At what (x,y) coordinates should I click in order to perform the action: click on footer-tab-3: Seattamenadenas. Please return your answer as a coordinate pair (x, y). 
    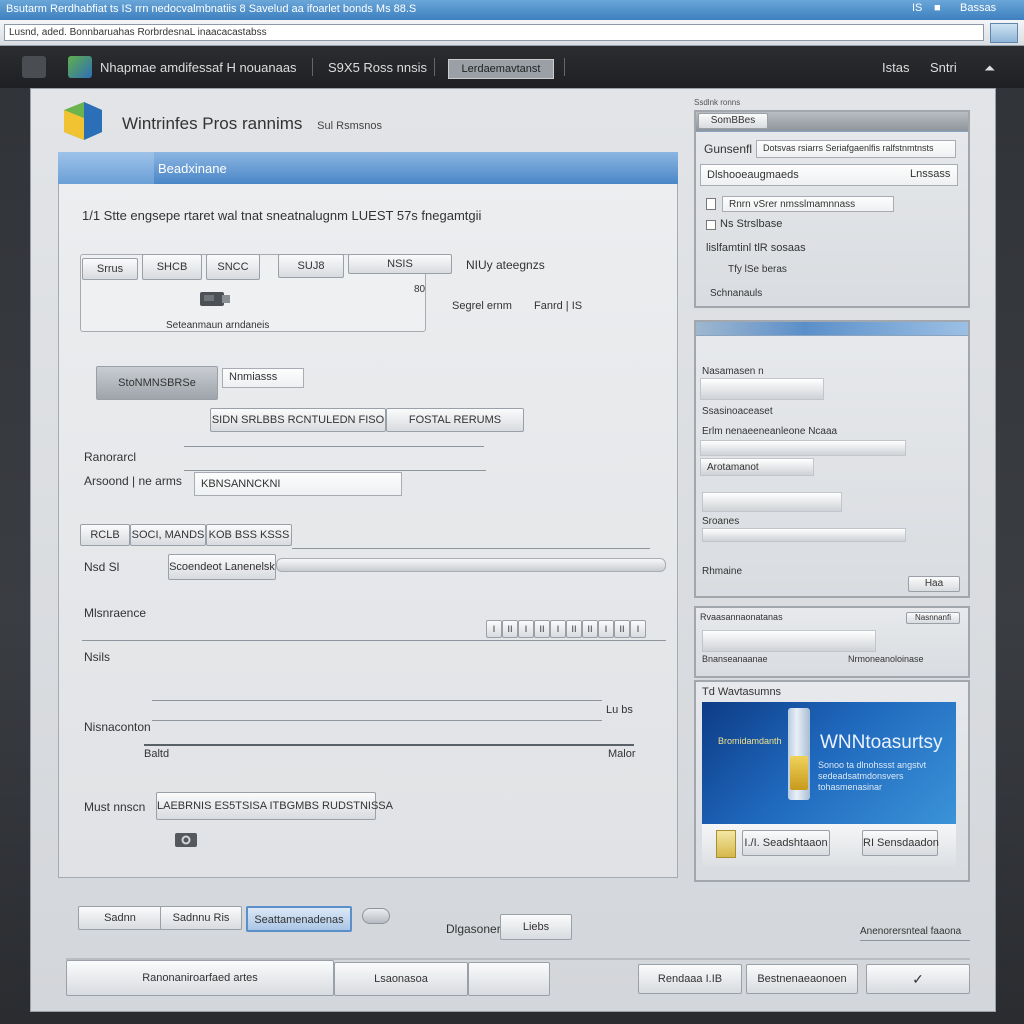
    Looking at the image, I should click on (299, 919).